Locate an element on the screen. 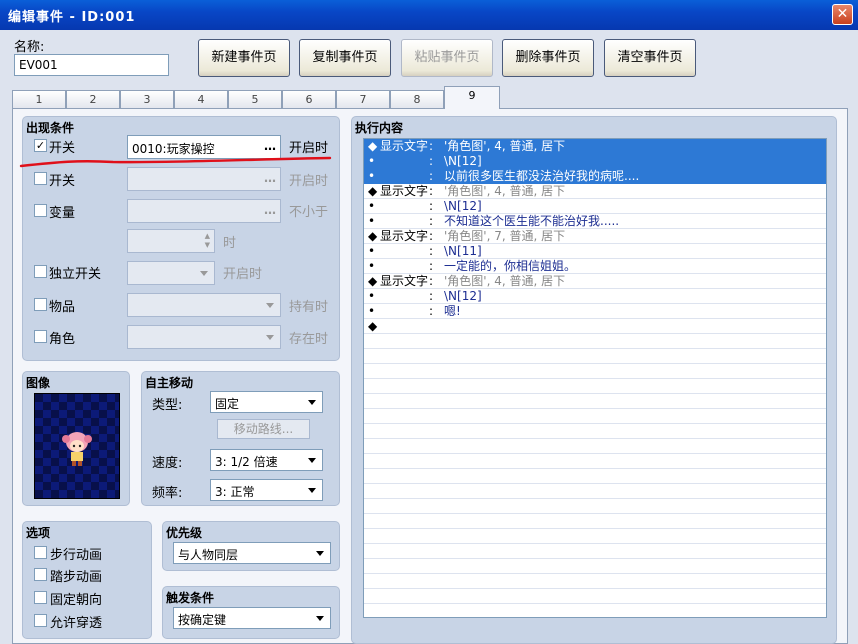 This screenshot has width=858, height=644. list-item: ◆ 显示文字 : '角色图', 7, 普通, 居下 is located at coordinates (595, 236).